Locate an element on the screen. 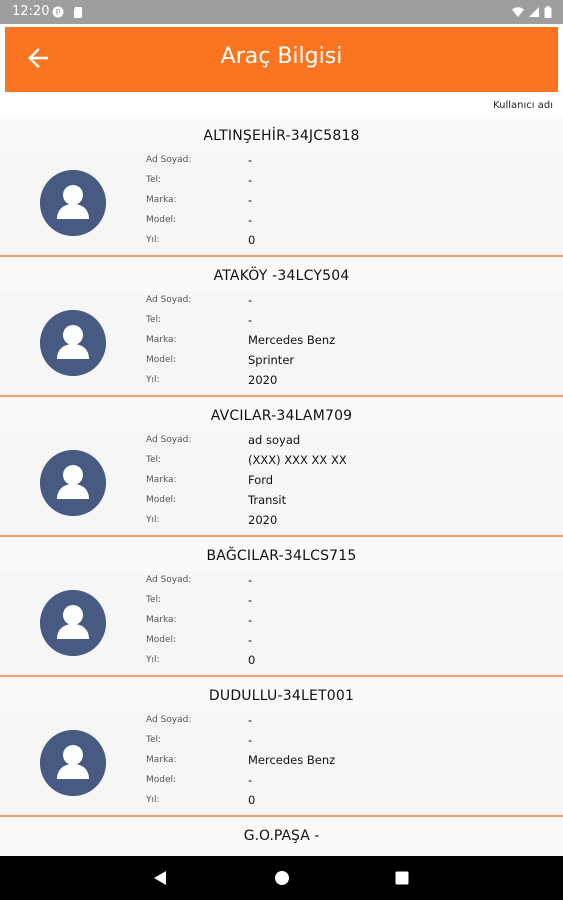 This screenshot has height=900, width=563. wifi-icon is located at coordinates (518, 12).